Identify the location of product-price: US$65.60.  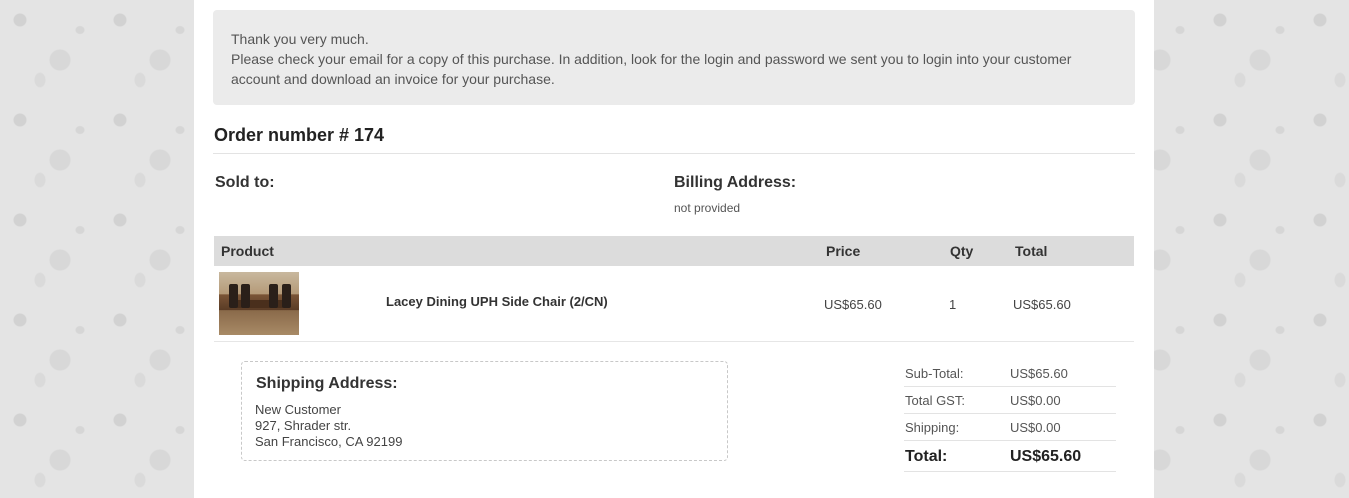
(853, 304).